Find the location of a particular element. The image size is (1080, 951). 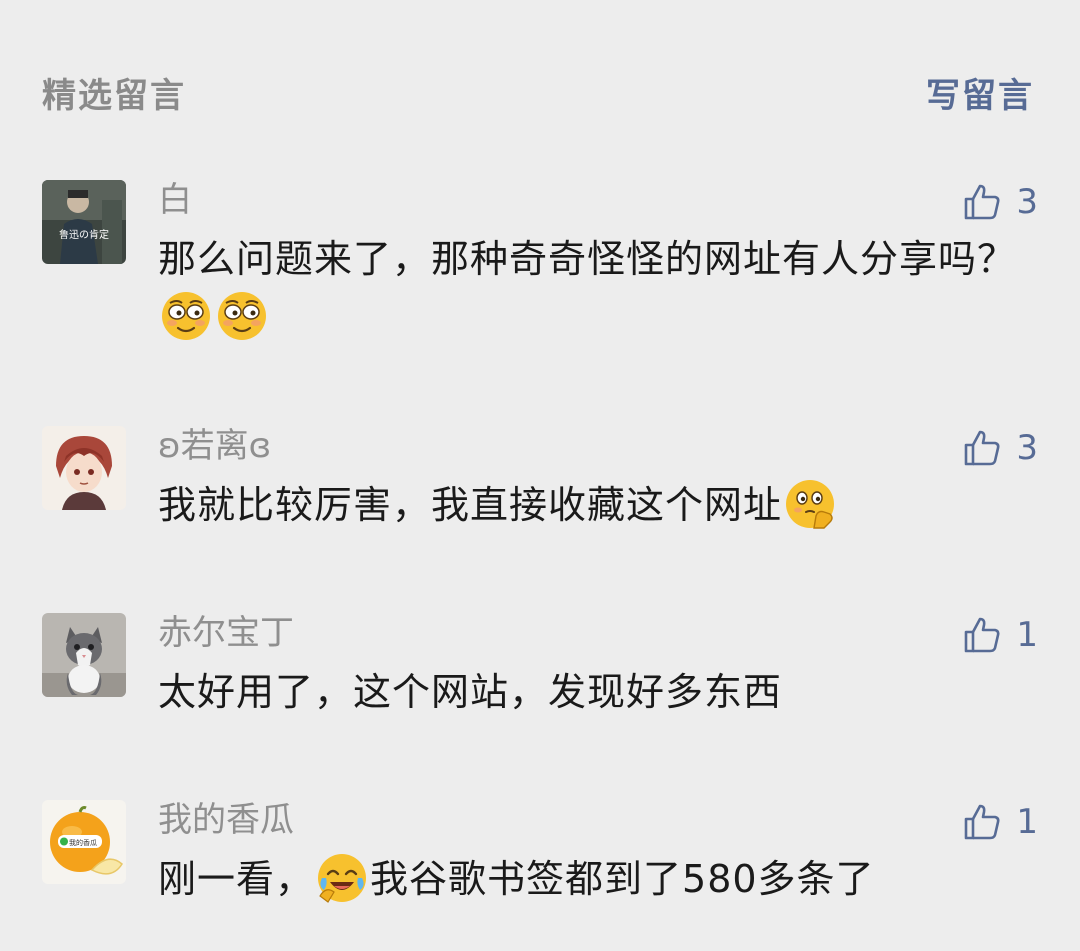

comment-text: 刚一看， 我谷歌书签都到了580多条了 is located at coordinates (598, 879).